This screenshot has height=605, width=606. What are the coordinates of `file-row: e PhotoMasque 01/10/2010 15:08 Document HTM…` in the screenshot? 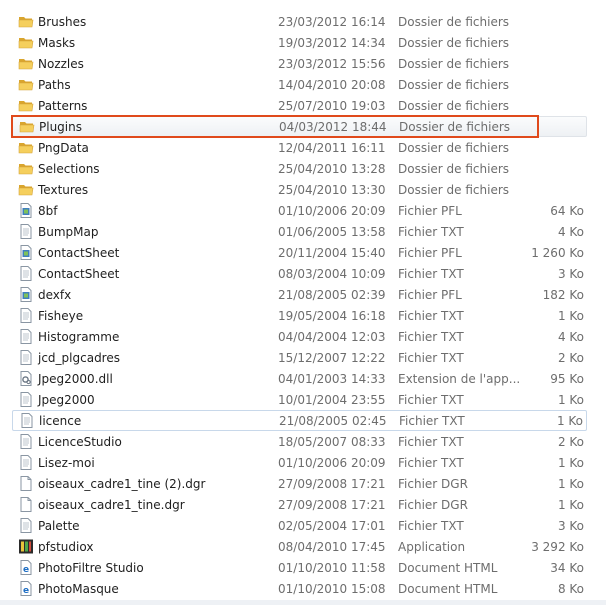 It's located at (299, 588).